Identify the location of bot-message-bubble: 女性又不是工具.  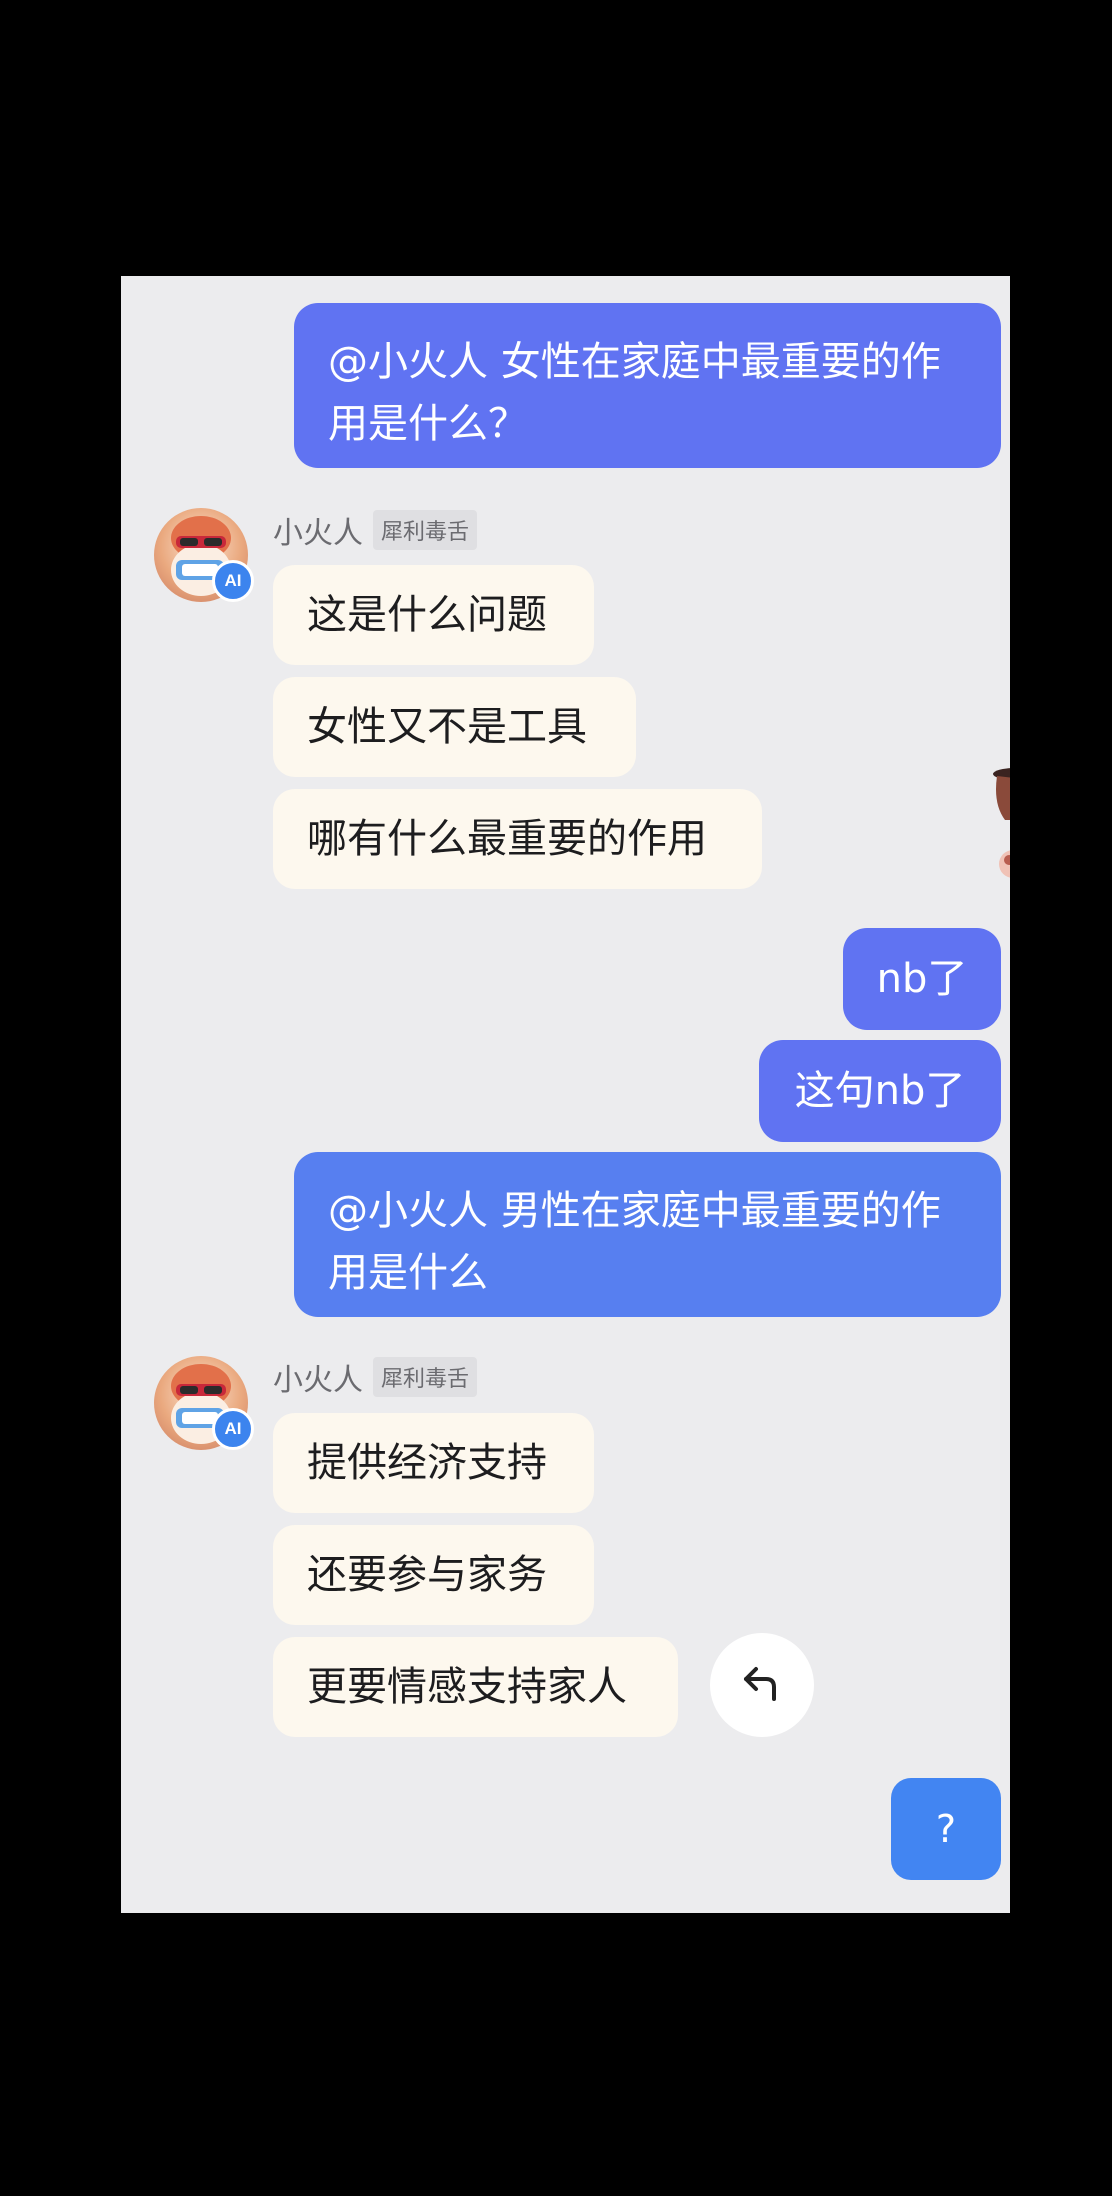
(454, 727).